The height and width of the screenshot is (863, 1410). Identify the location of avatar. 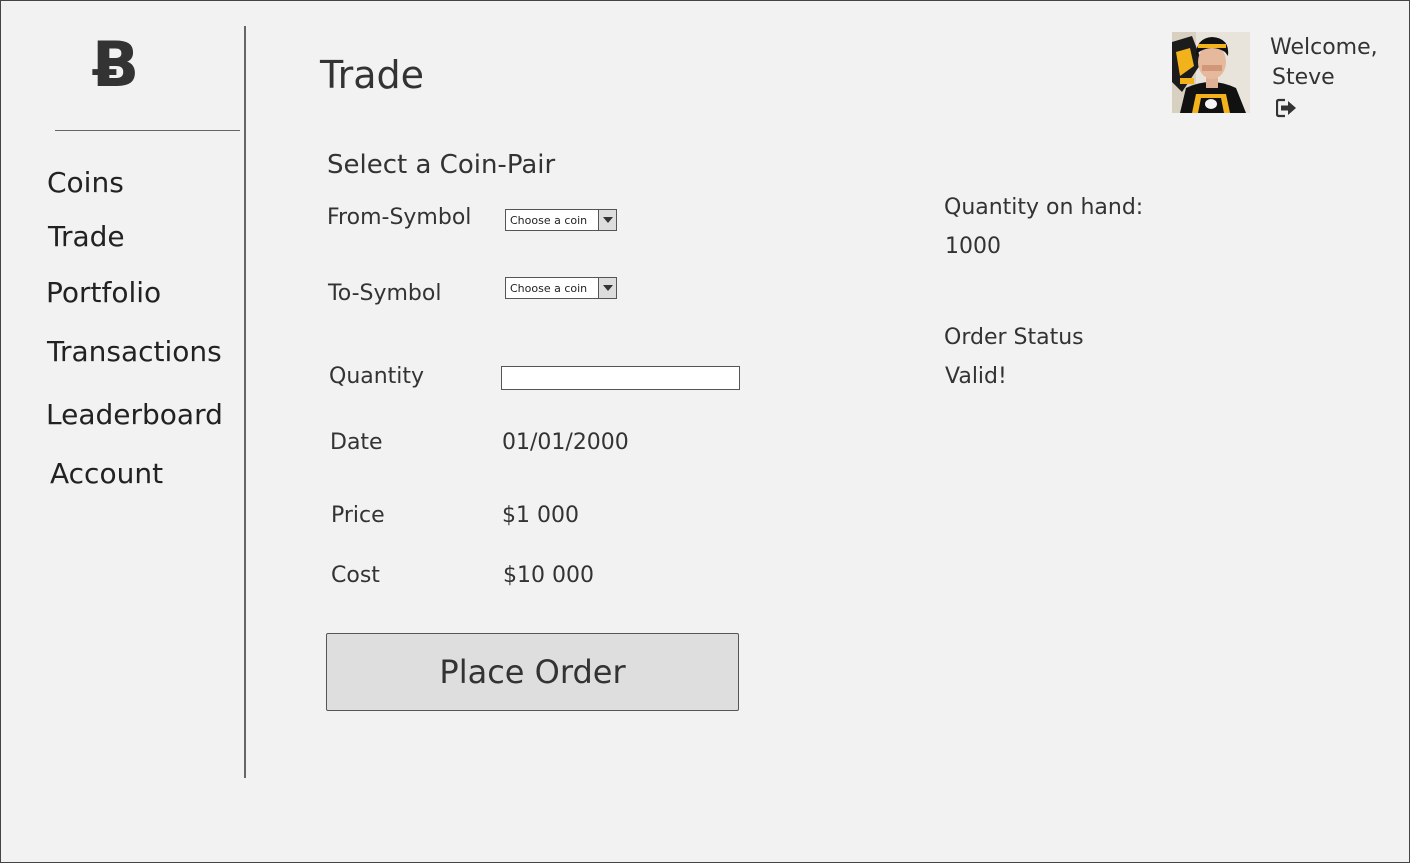
(1211, 72).